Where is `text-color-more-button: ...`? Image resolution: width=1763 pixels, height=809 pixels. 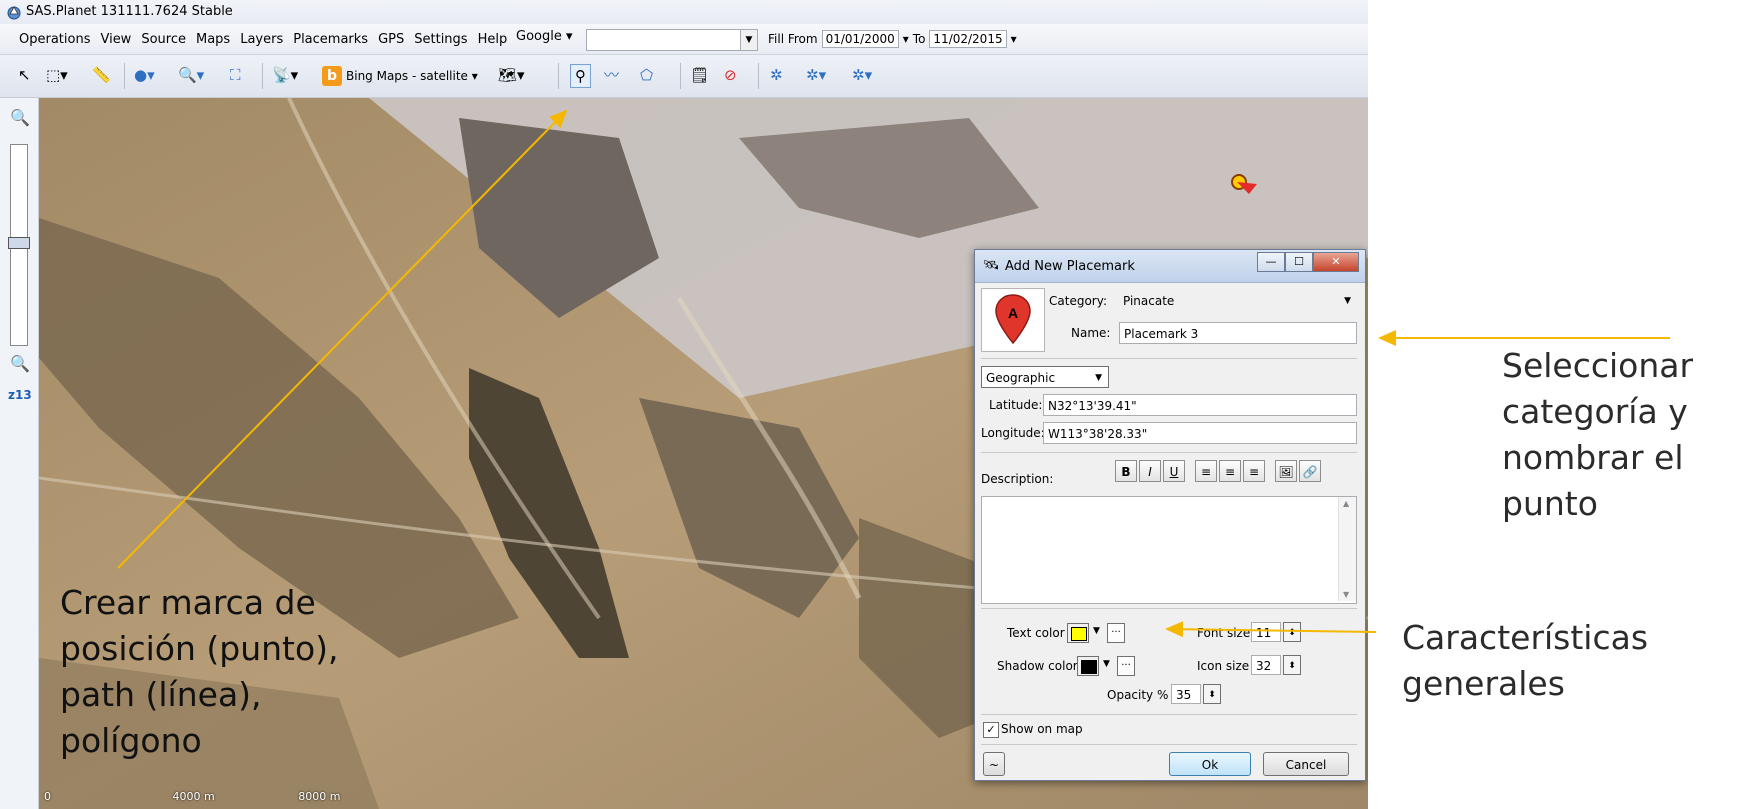
text-color-more-button: ... is located at coordinates (1116, 633).